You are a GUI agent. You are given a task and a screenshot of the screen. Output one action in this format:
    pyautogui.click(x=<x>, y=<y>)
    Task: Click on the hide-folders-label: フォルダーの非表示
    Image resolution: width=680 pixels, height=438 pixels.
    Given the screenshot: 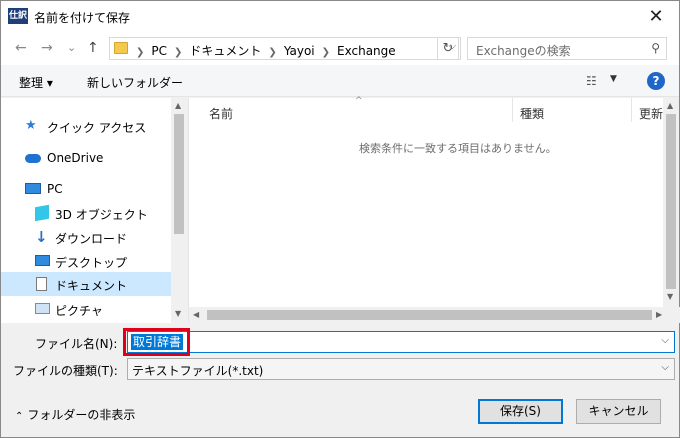 What is the action you would take?
    pyautogui.click(x=81, y=415)
    